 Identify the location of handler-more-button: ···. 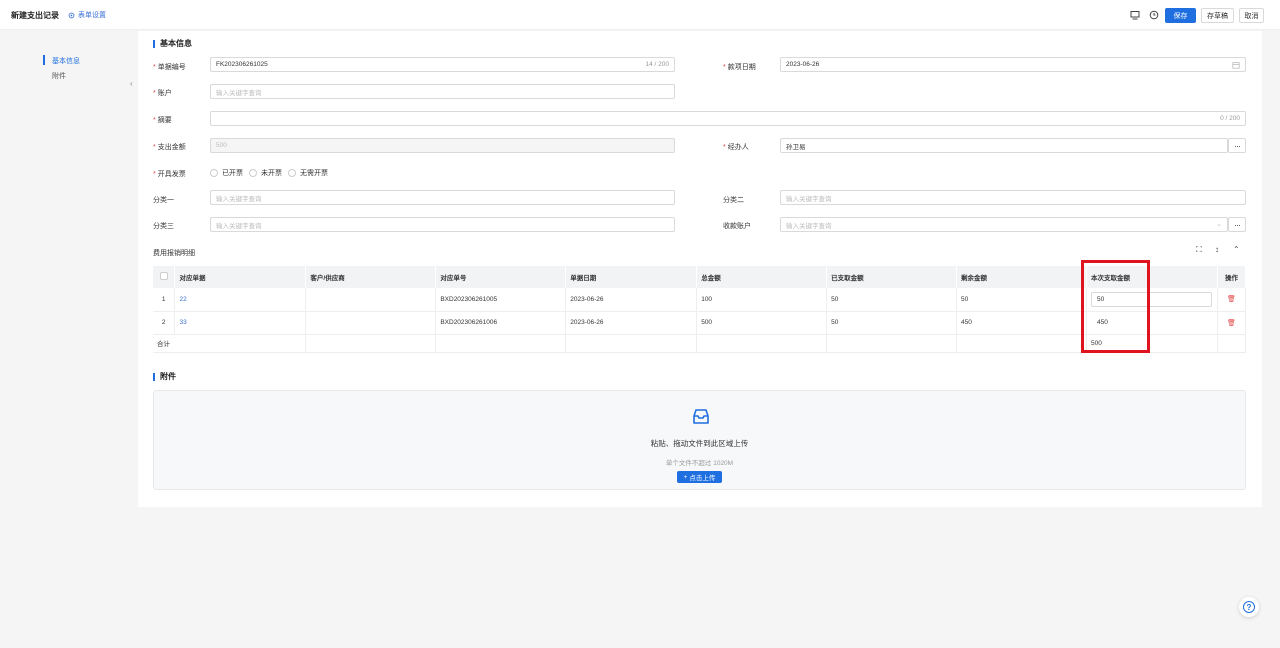
(1237, 145).